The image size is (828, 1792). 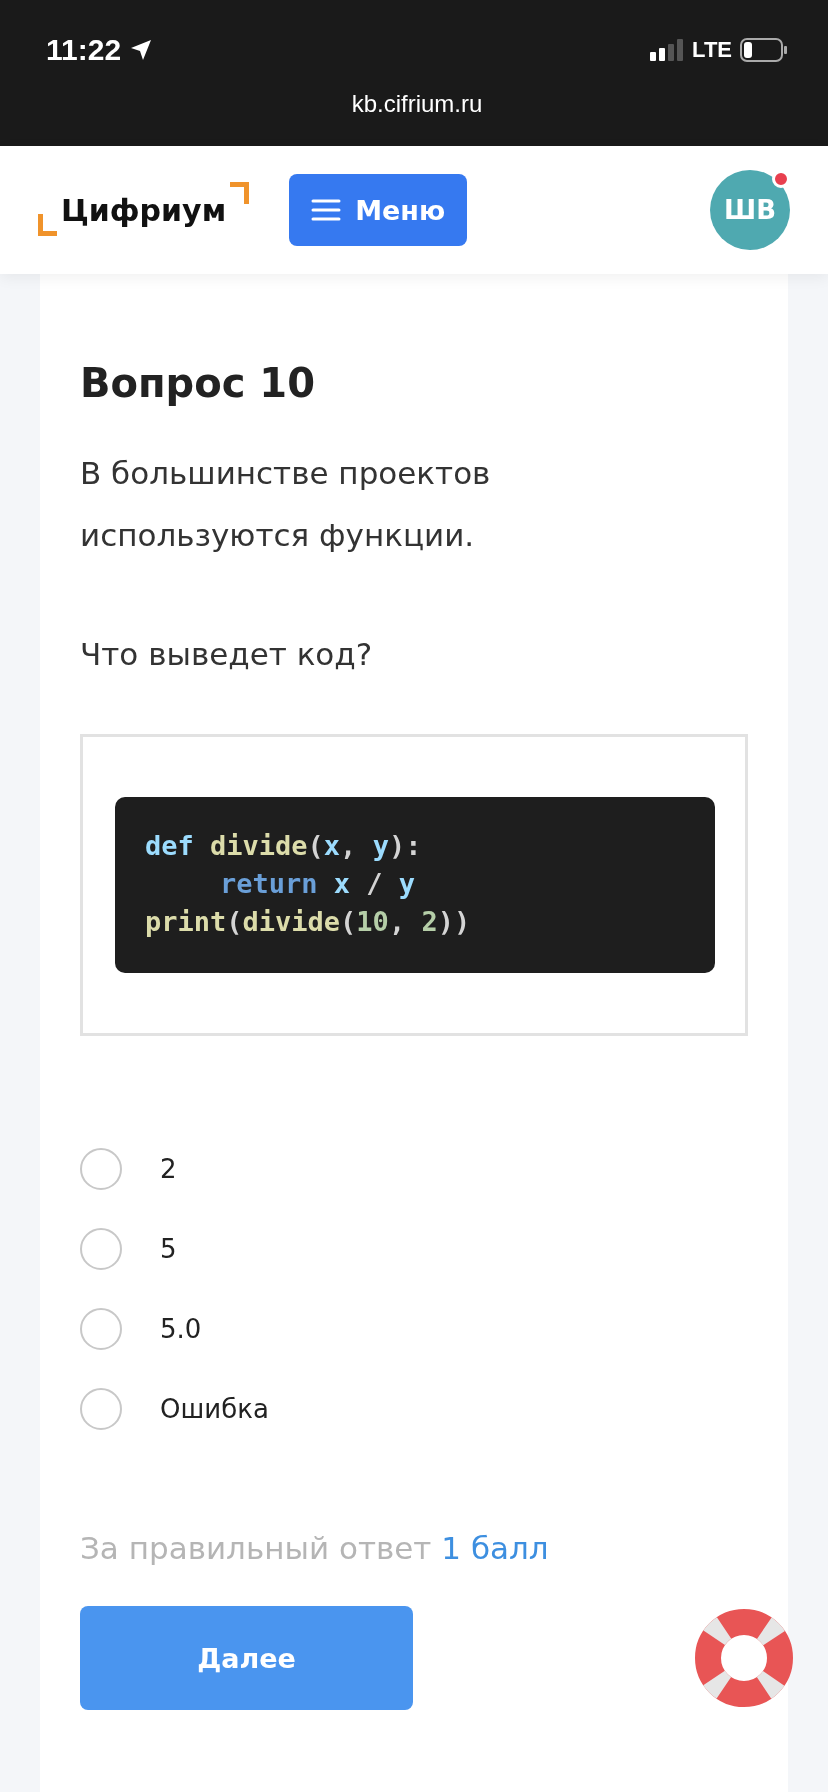 I want to click on question-text: В большинстве проектов используются функции., so click(x=286, y=504).